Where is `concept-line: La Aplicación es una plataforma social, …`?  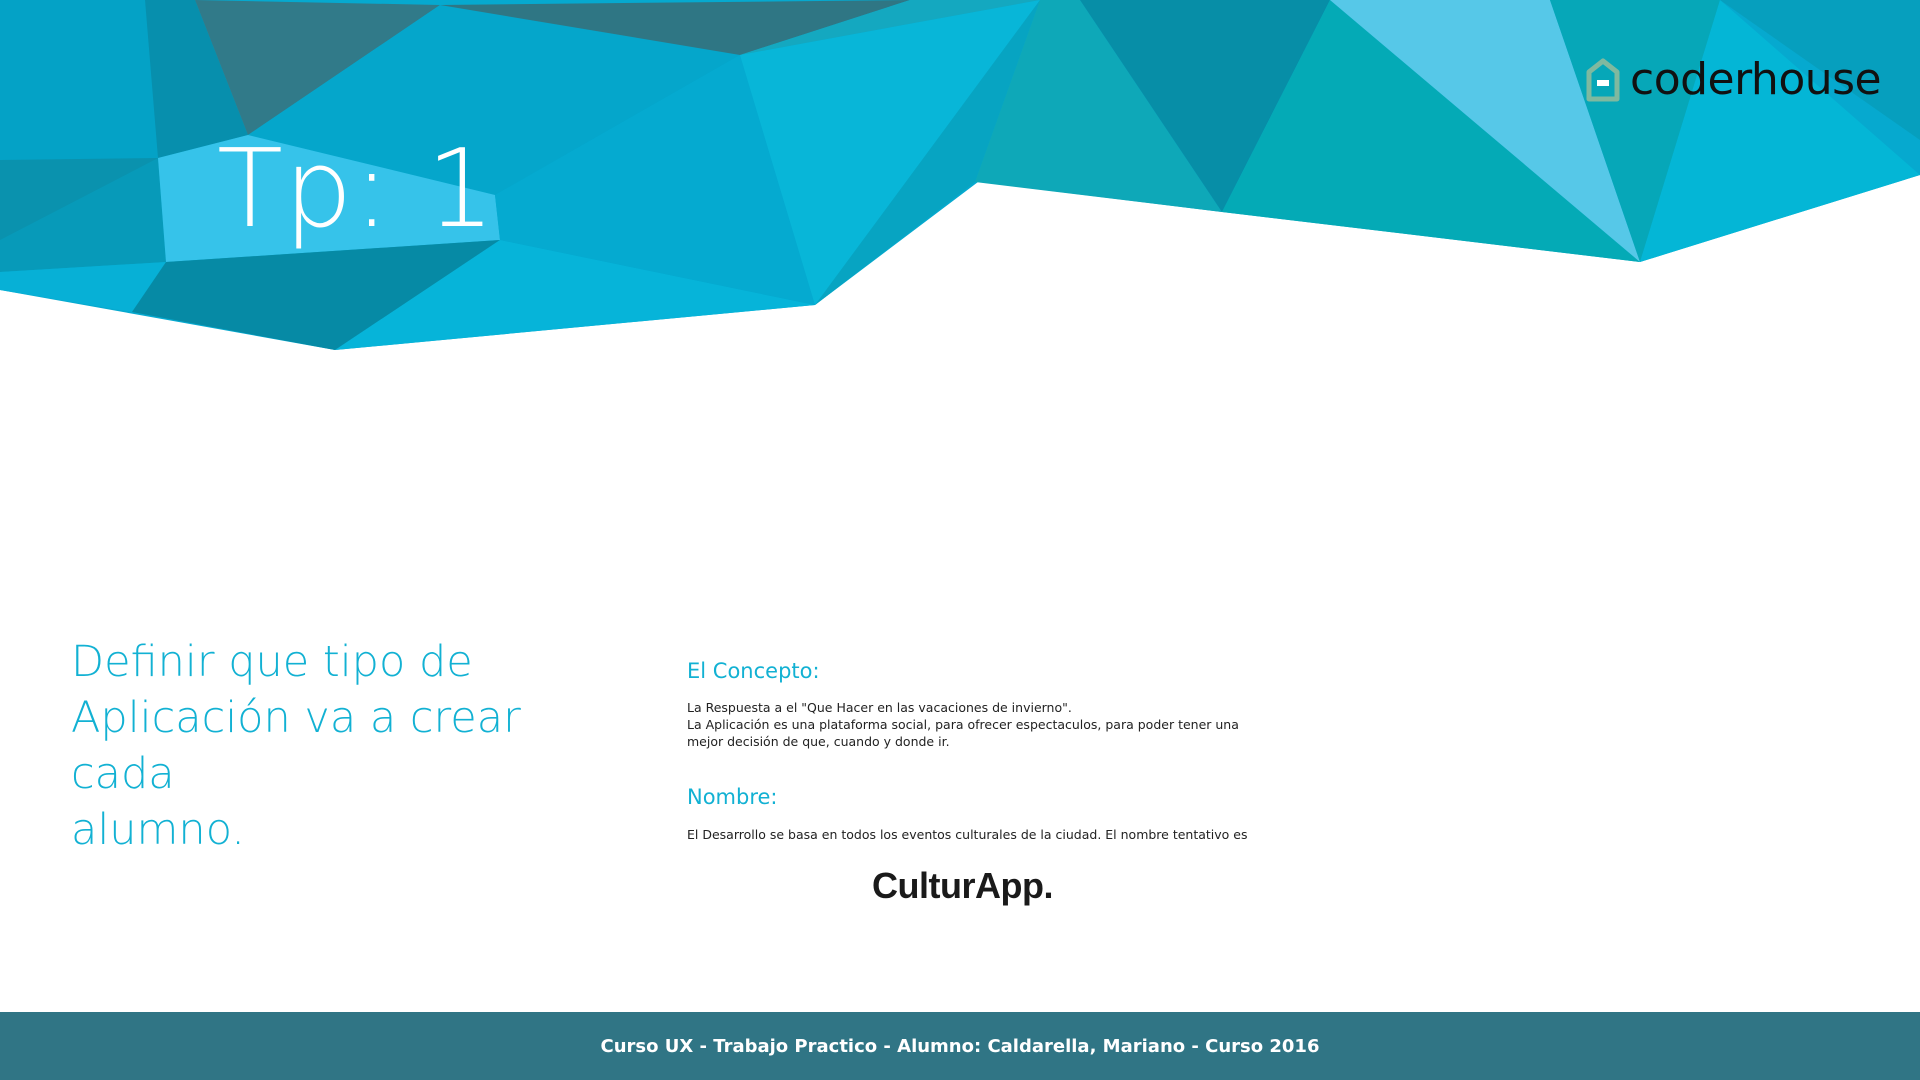
concept-line: La Aplicación es una plataforma social, … is located at coordinates (963, 724).